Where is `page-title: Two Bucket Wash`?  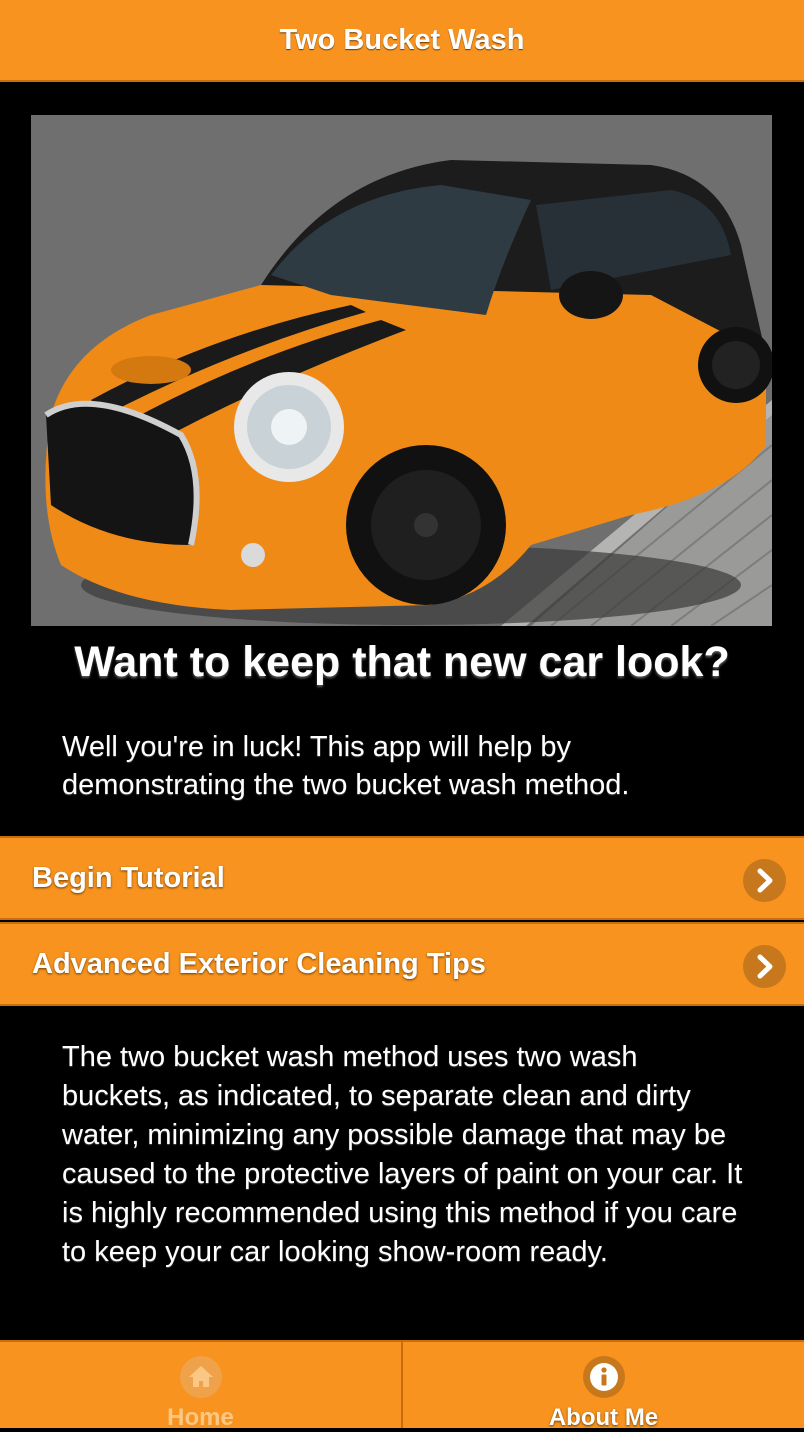
page-title: Two Bucket Wash is located at coordinates (402, 39).